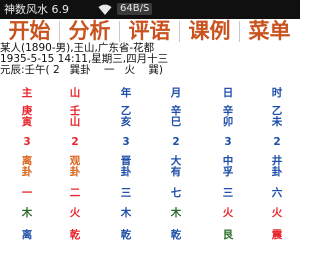  I want to click on grid-cell: 主, so click(27, 93).